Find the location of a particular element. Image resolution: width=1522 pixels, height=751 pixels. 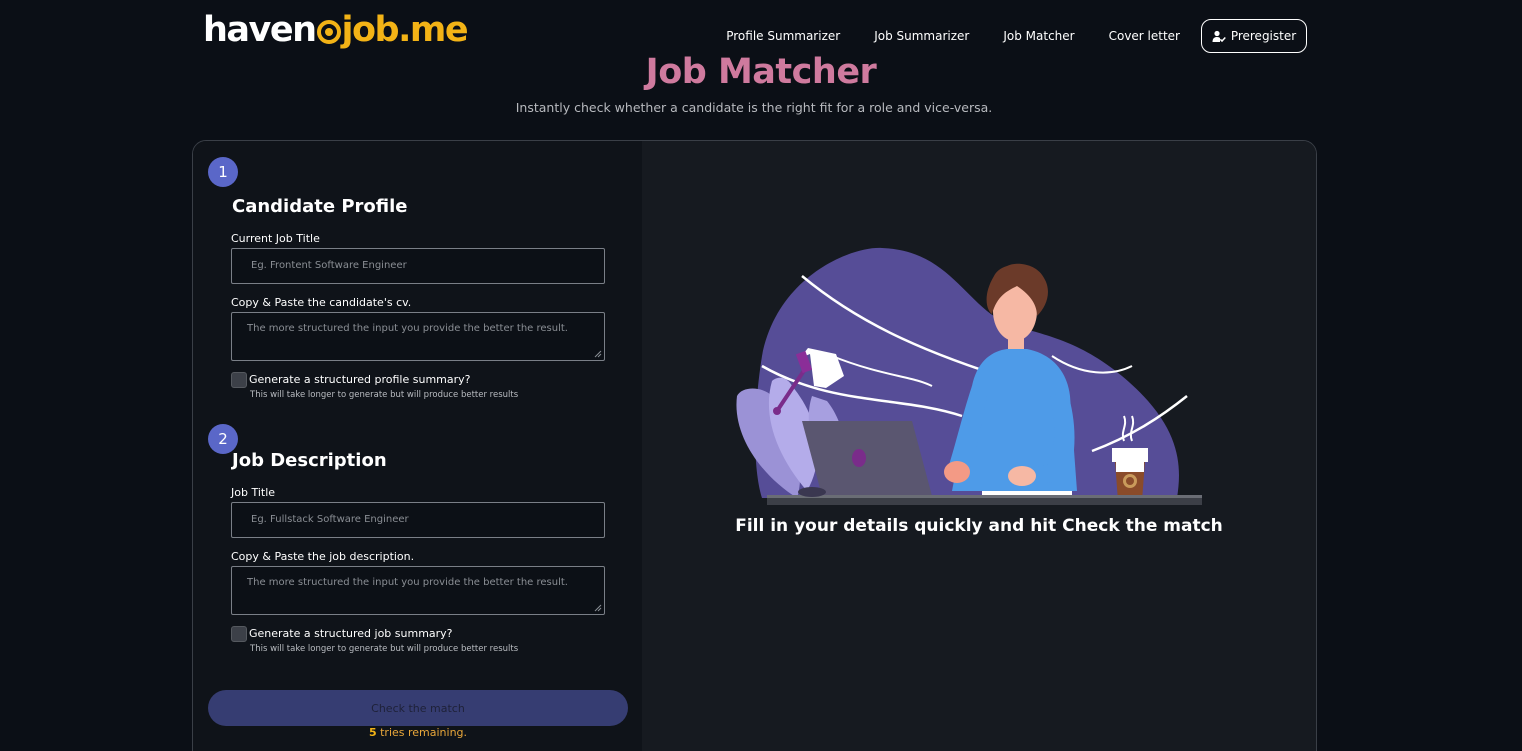

logo-ring-icon is located at coordinates (328, 32).